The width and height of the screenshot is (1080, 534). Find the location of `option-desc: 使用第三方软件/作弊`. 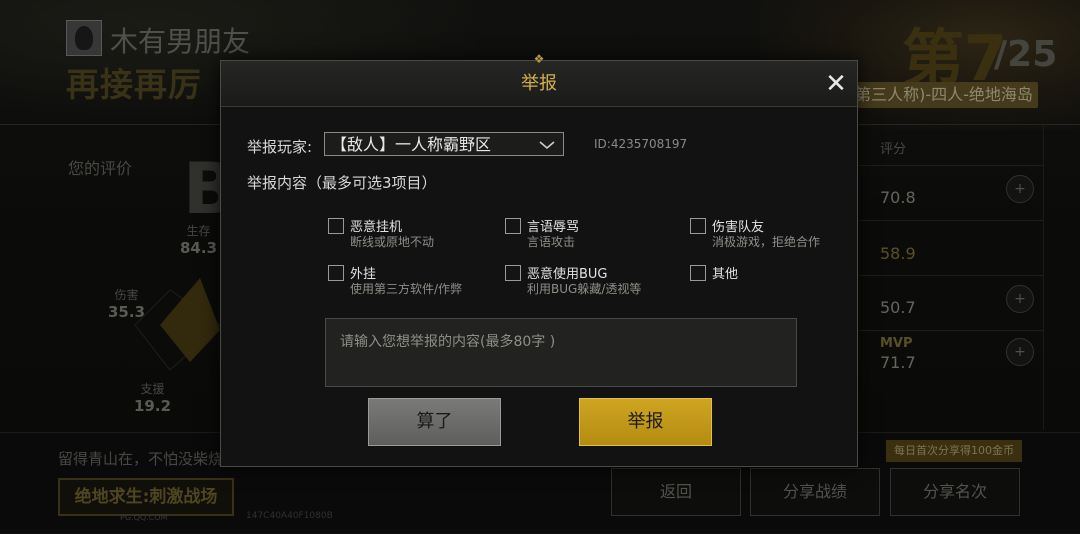

option-desc: 使用第三方软件/作弊 is located at coordinates (406, 289).